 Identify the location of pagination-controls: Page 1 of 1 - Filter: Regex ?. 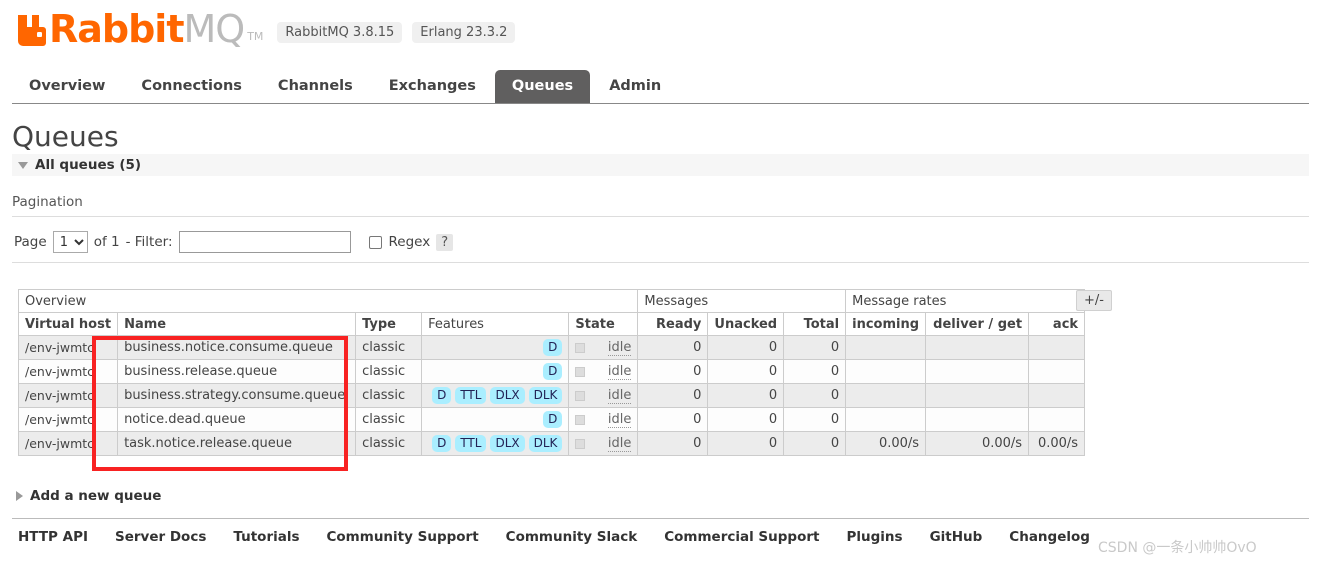
(236, 242).